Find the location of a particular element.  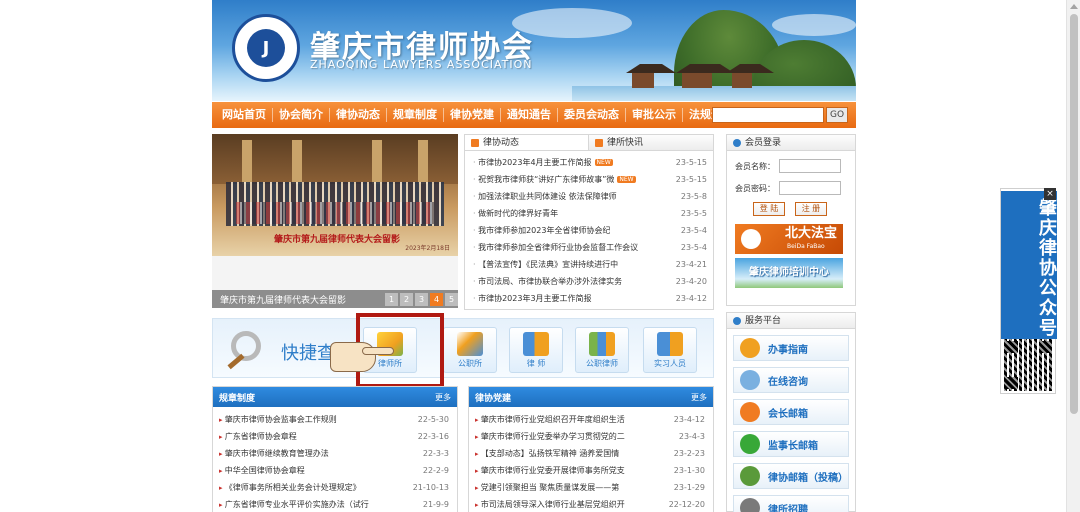

list-item: 市司法局领导深入律师行业基层党组织开 22-12-20 is located at coordinates (590, 504).